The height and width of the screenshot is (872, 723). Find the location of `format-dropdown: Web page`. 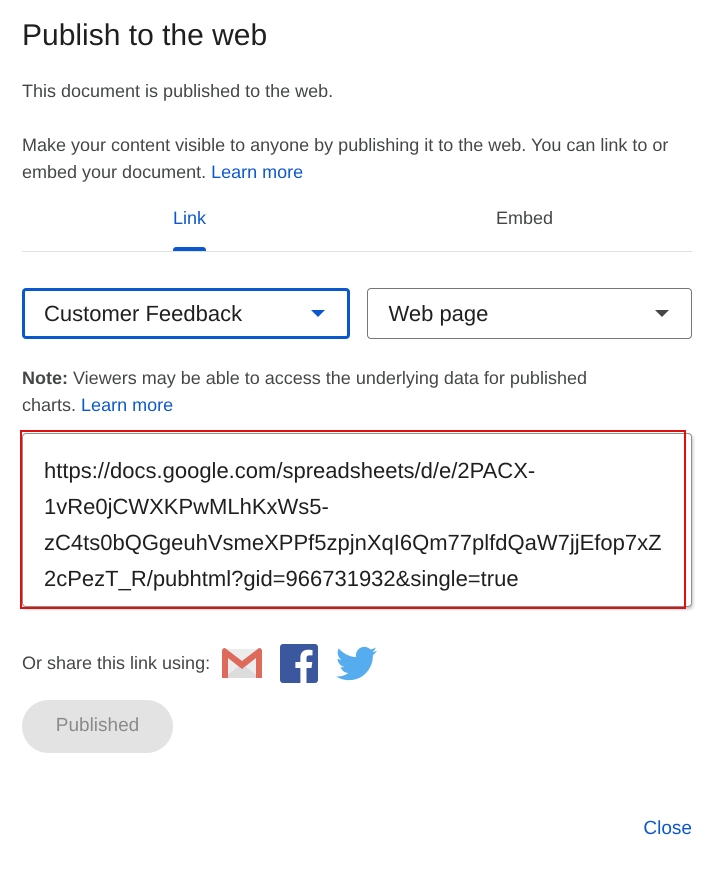

format-dropdown: Web page is located at coordinates (529, 313).